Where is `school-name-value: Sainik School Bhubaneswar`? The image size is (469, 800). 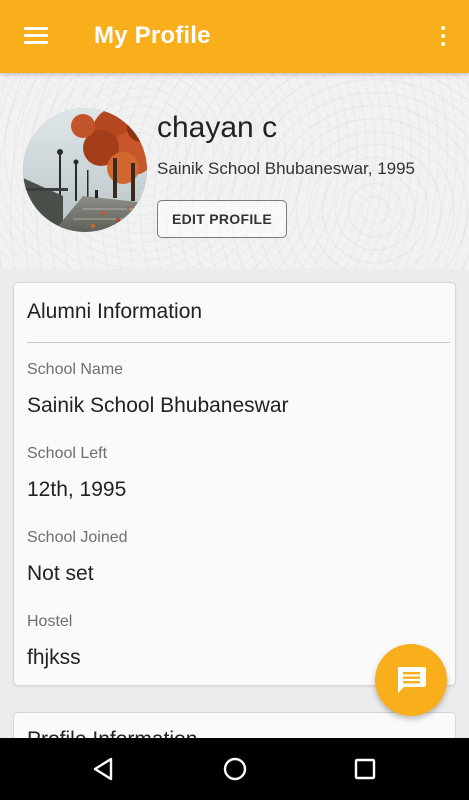
school-name-value: Sainik School Bhubaneswar is located at coordinates (158, 405).